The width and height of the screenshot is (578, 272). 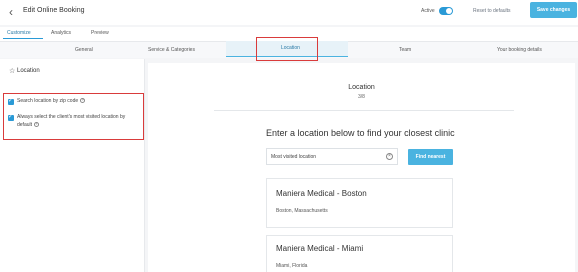 What do you see at coordinates (320, 248) in the screenshot?
I see `location-name: Maniera Medical - Miami` at bounding box center [320, 248].